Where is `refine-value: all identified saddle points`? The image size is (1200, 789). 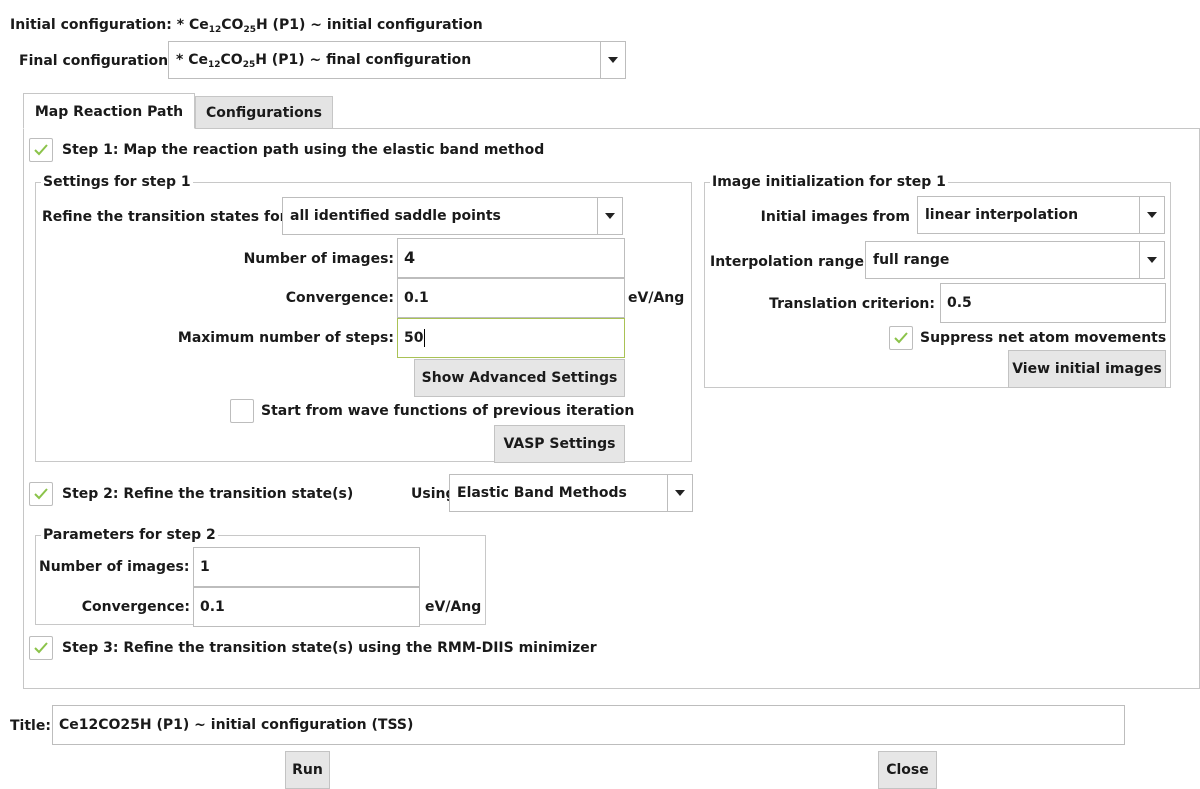
refine-value: all identified saddle points is located at coordinates (395, 216).